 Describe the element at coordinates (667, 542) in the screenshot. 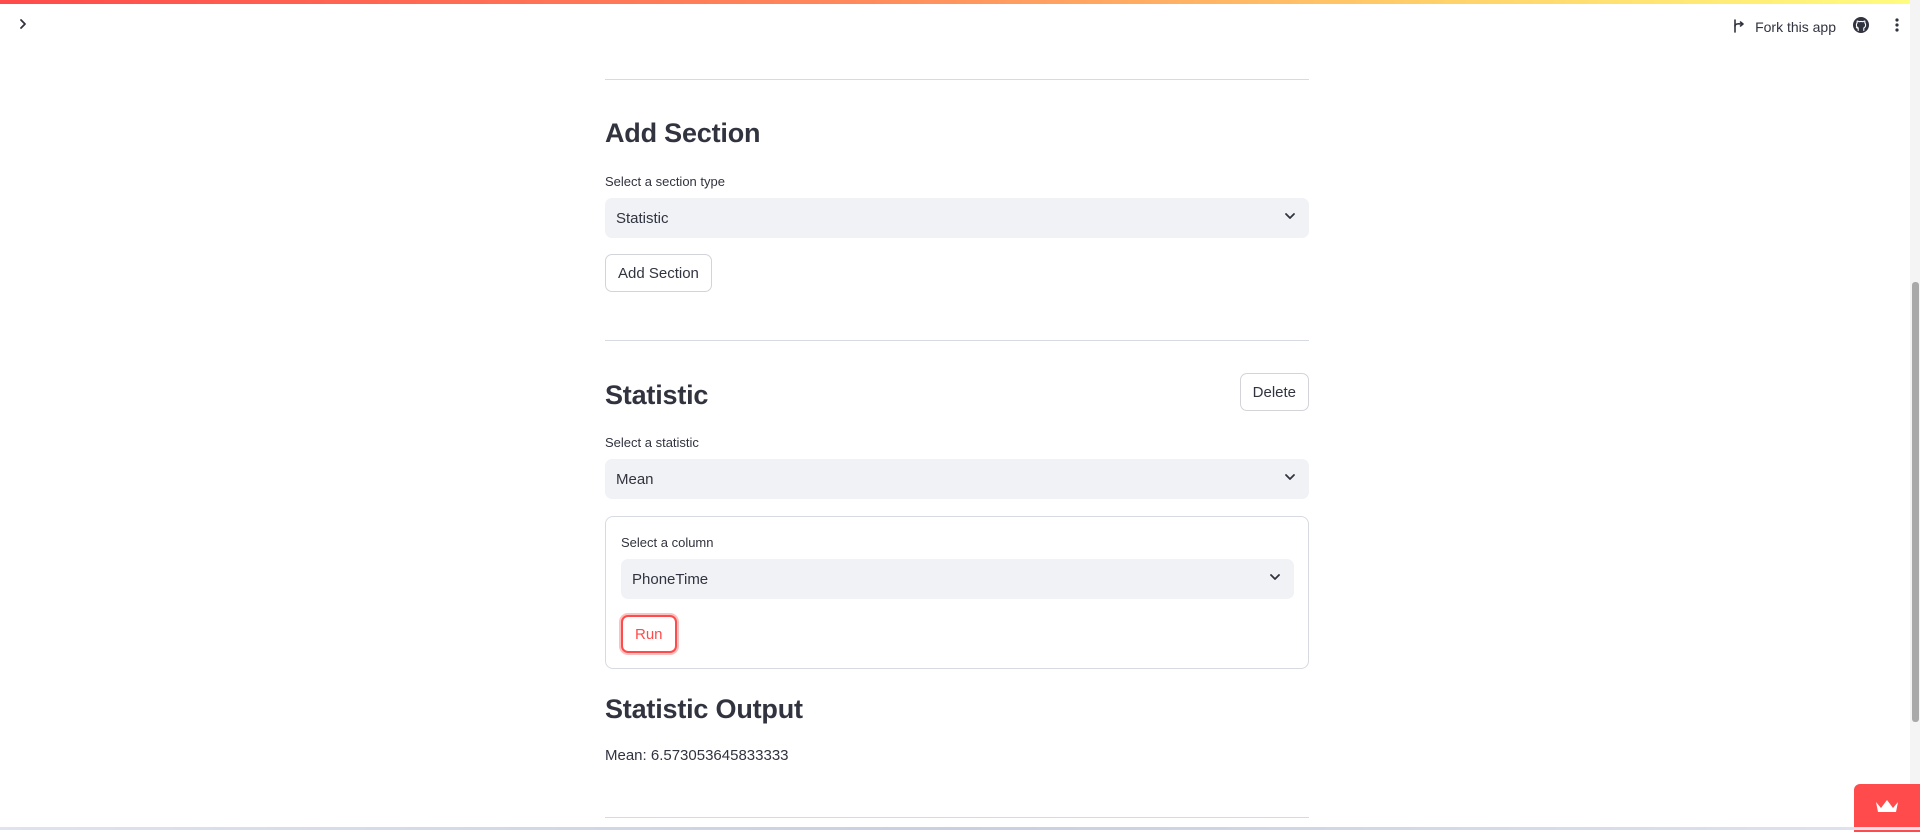

I see `column-select-label: Select a column` at that location.